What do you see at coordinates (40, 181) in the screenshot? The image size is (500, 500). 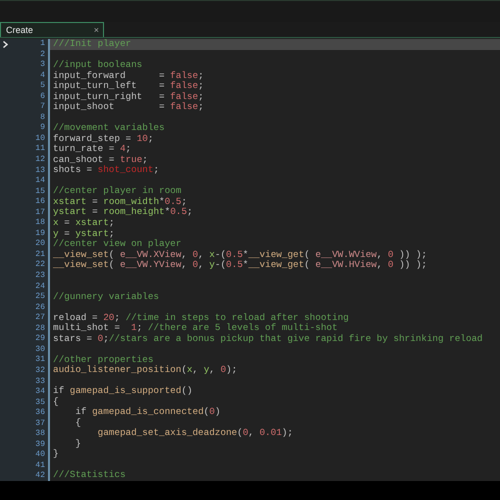 I see `line-number: 14` at bounding box center [40, 181].